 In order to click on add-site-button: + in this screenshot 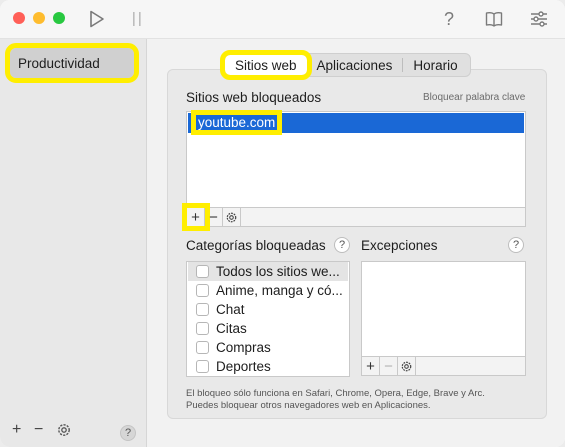, I will do `click(196, 217)`.